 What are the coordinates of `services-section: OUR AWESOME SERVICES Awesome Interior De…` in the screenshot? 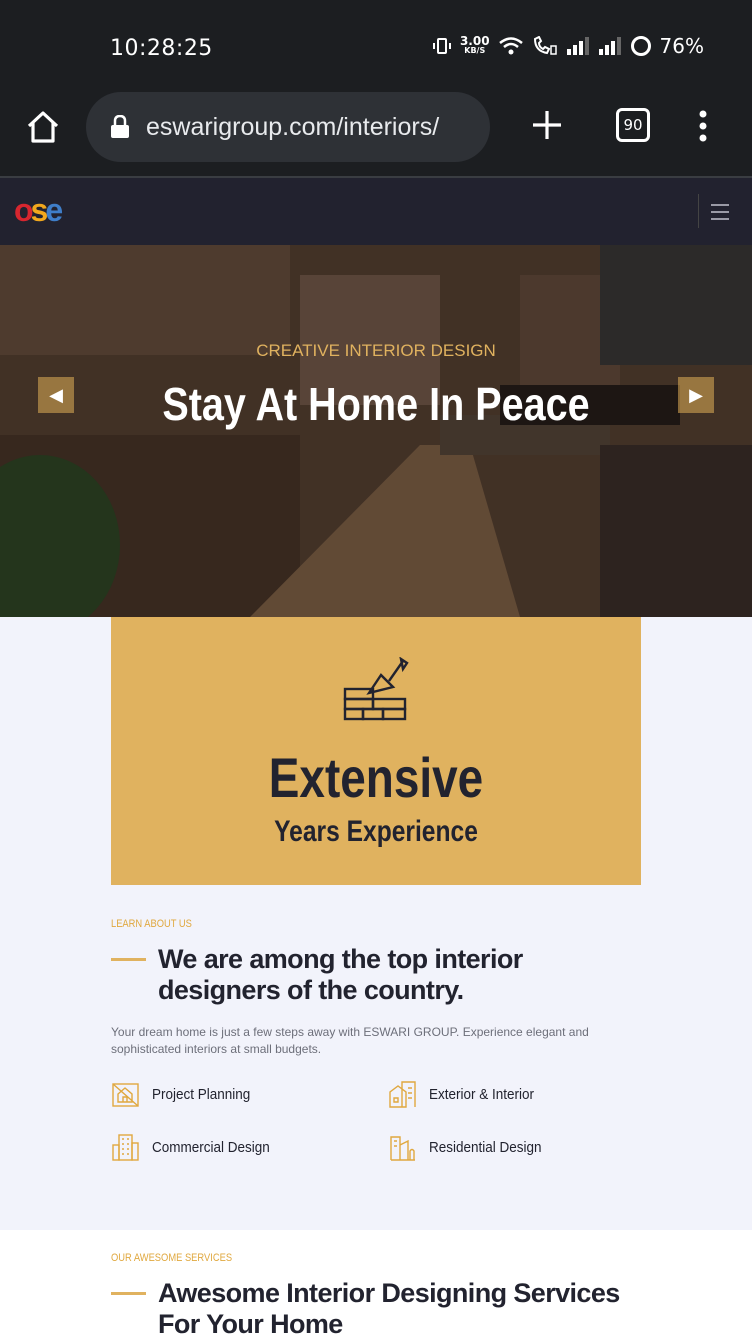 It's located at (376, 1285).